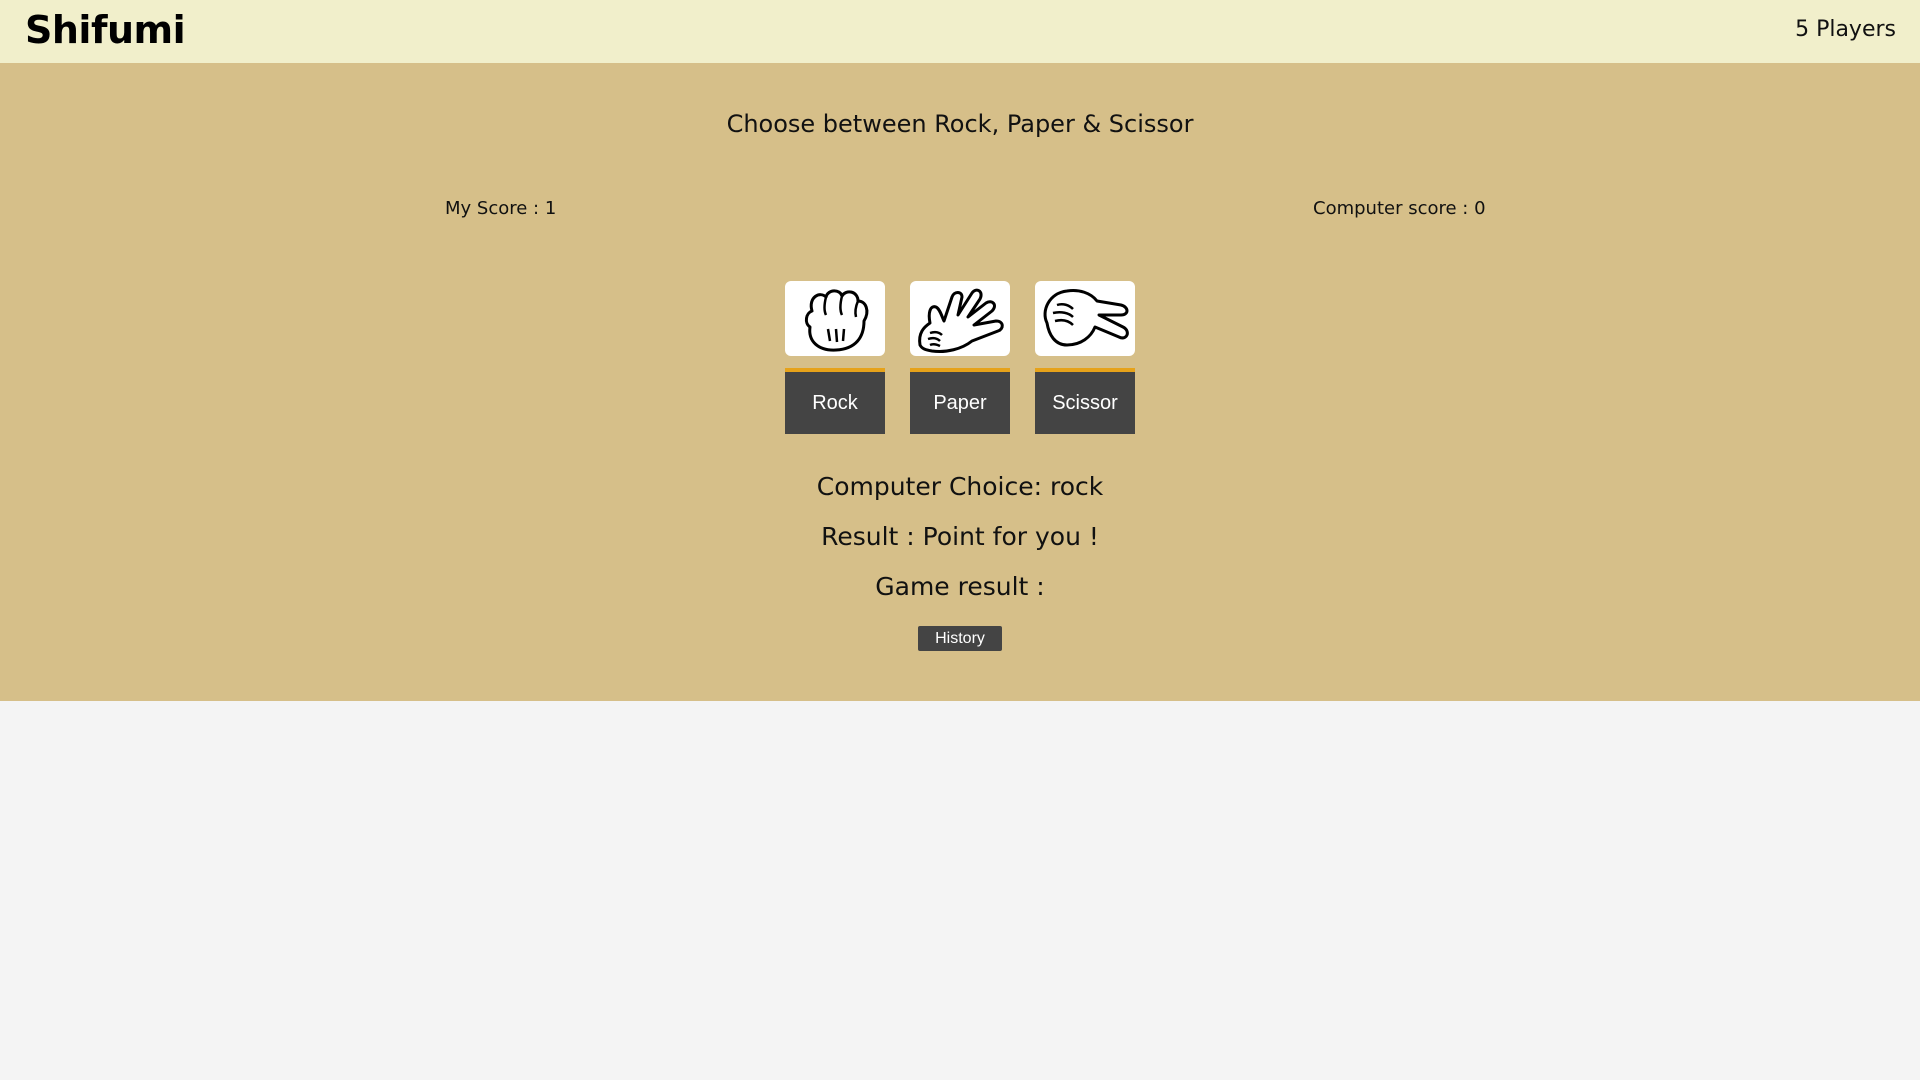 The width and height of the screenshot is (1920, 1080). What do you see at coordinates (1085, 318) in the screenshot?
I see `scissor-hand-icon` at bounding box center [1085, 318].